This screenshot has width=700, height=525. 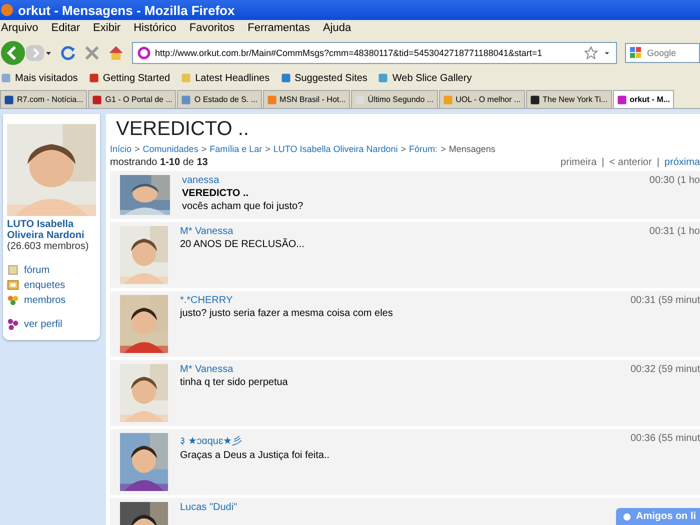 I want to click on member-count: (26.603 membros), so click(x=48, y=246).